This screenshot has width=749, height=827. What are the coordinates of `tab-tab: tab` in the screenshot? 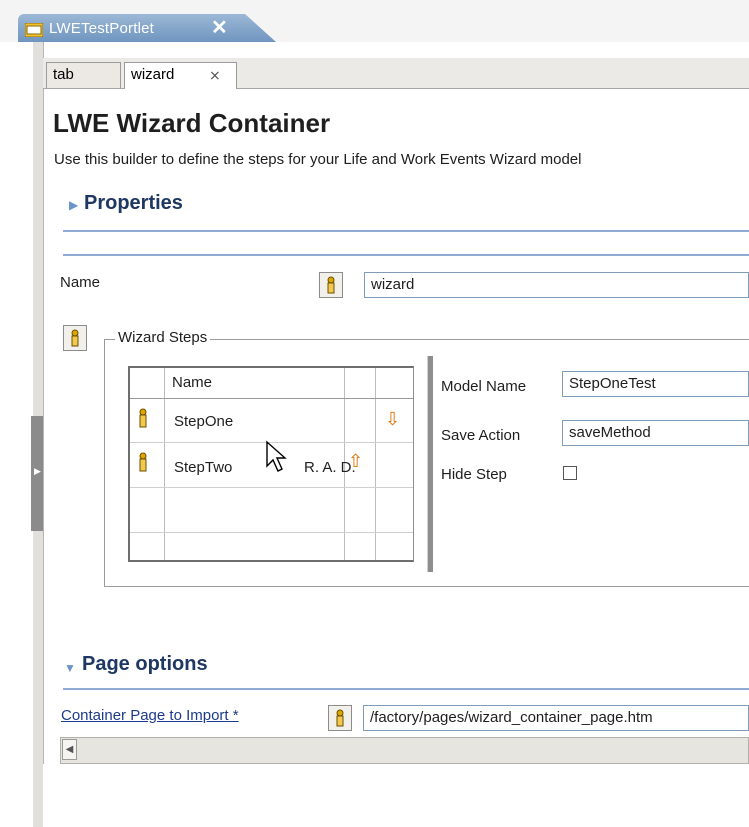 It's located at (83, 75).